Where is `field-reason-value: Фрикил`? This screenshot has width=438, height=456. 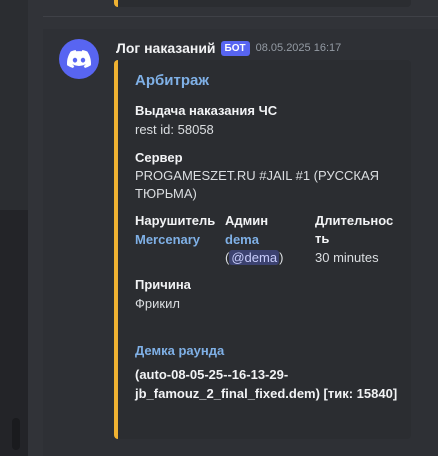 field-reason-value: Фрикил is located at coordinates (157, 303).